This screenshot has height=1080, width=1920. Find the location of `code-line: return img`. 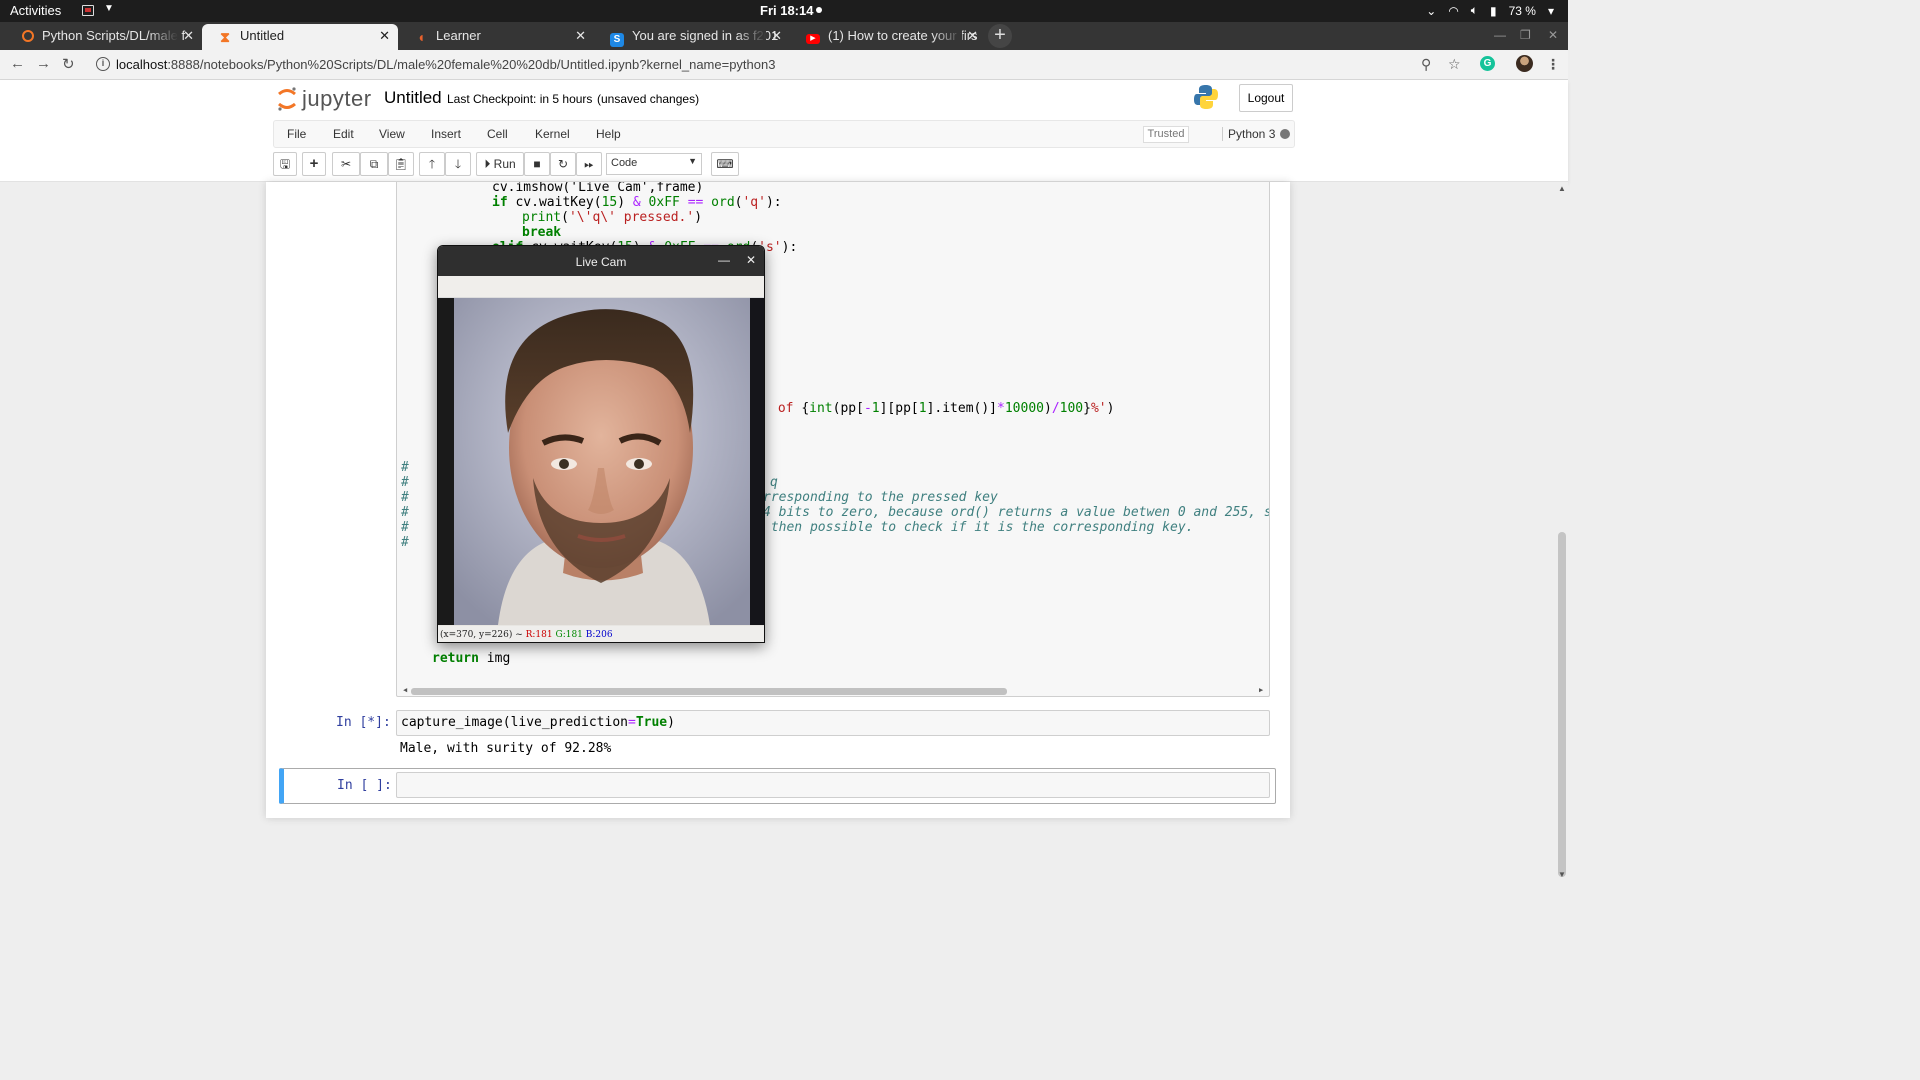

code-line: return img is located at coordinates (471, 658).